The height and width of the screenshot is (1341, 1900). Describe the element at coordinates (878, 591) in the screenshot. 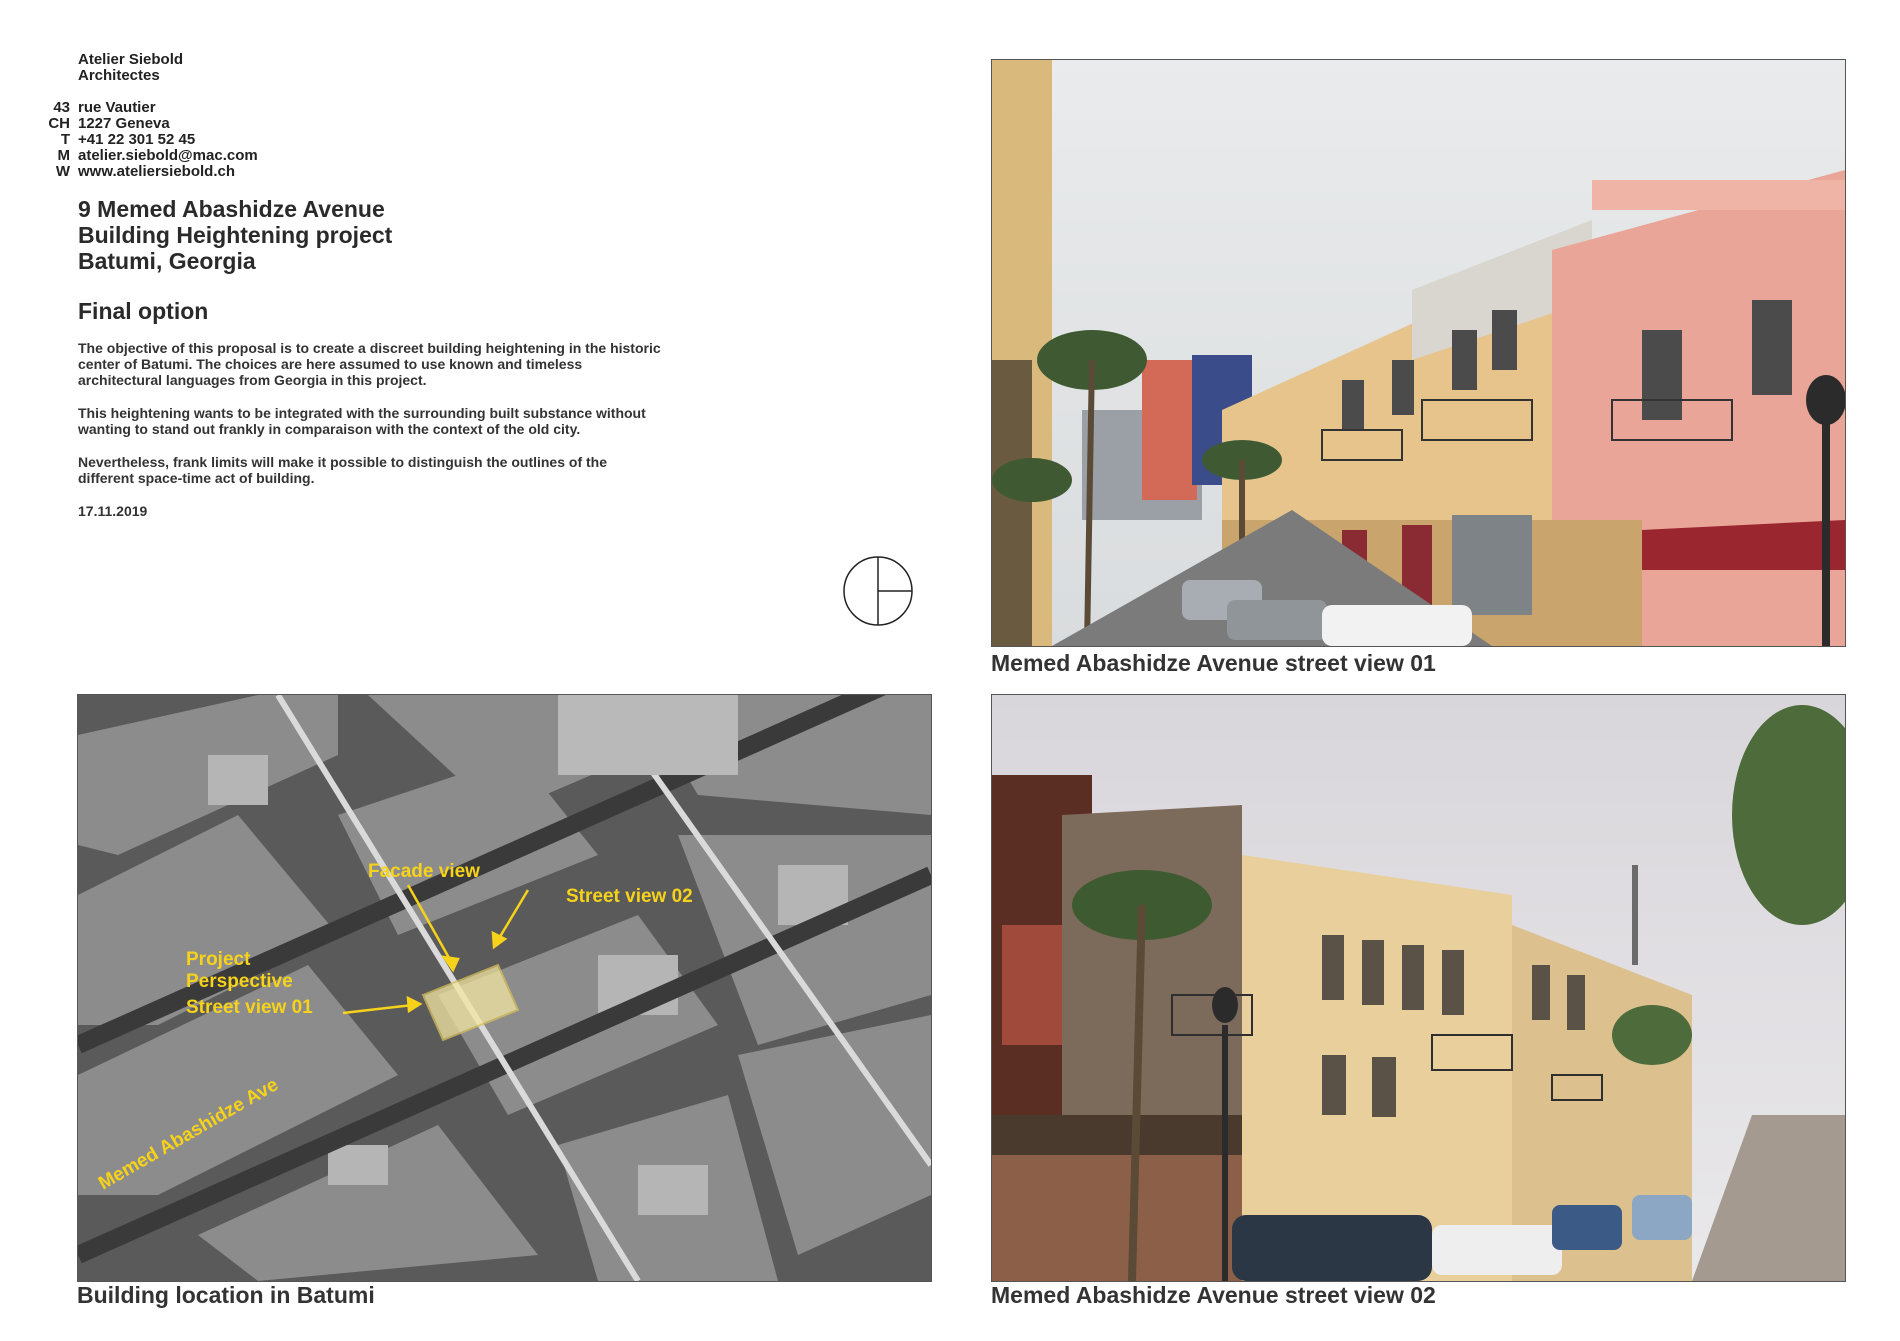

I see `north-arrow-icon` at that location.